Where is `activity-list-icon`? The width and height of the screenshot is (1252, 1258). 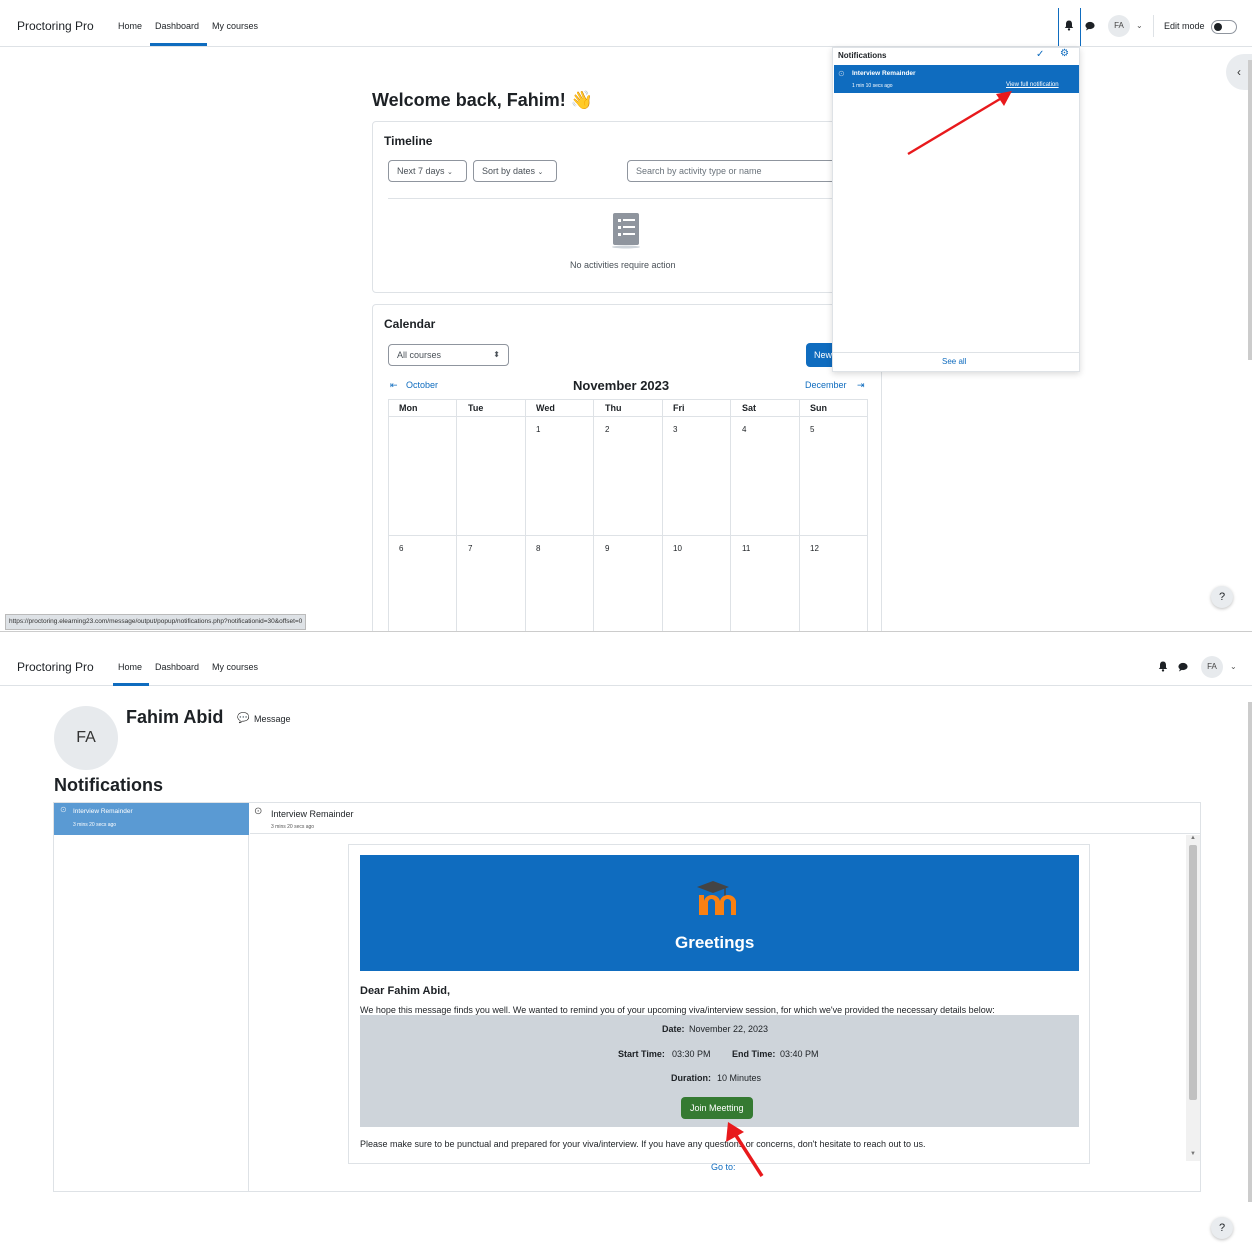
activity-list-icon is located at coordinates (626, 231).